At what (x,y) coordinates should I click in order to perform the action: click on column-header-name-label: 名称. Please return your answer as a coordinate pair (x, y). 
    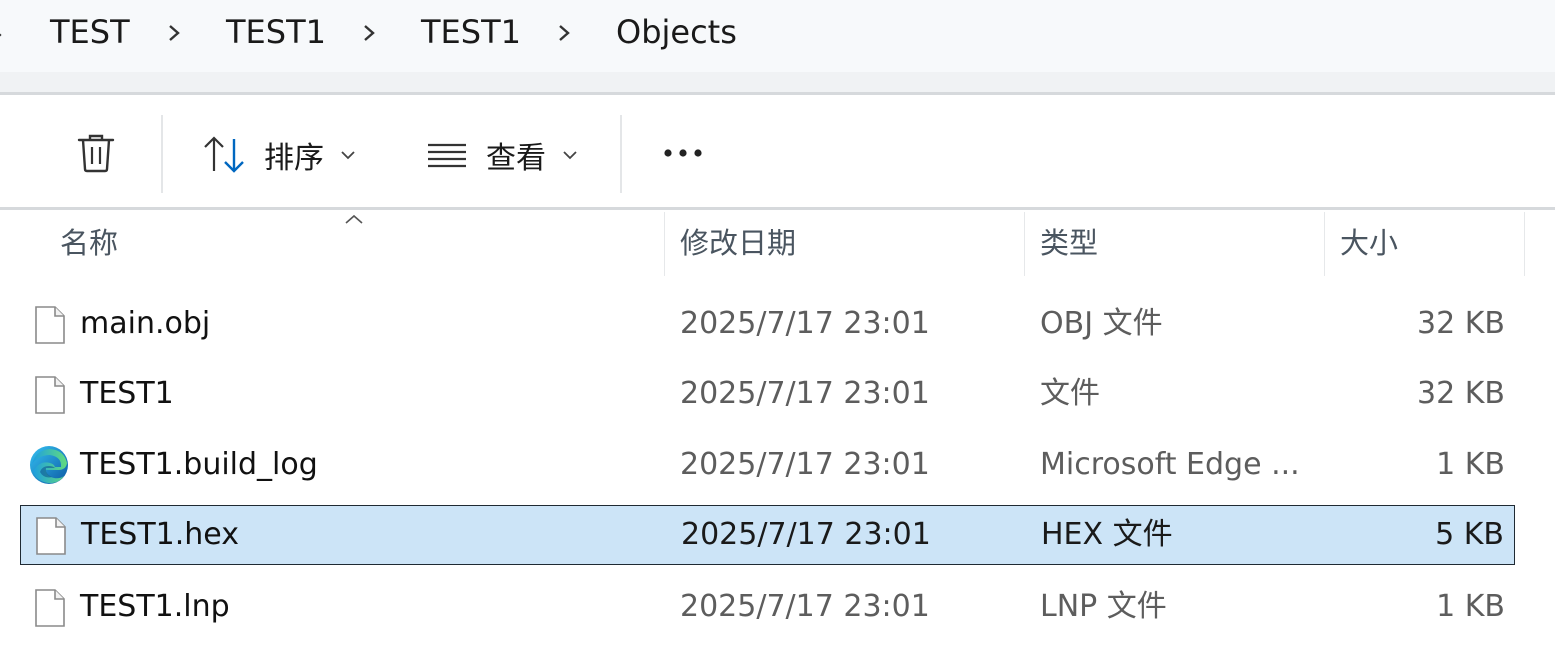
    Looking at the image, I should click on (89, 243).